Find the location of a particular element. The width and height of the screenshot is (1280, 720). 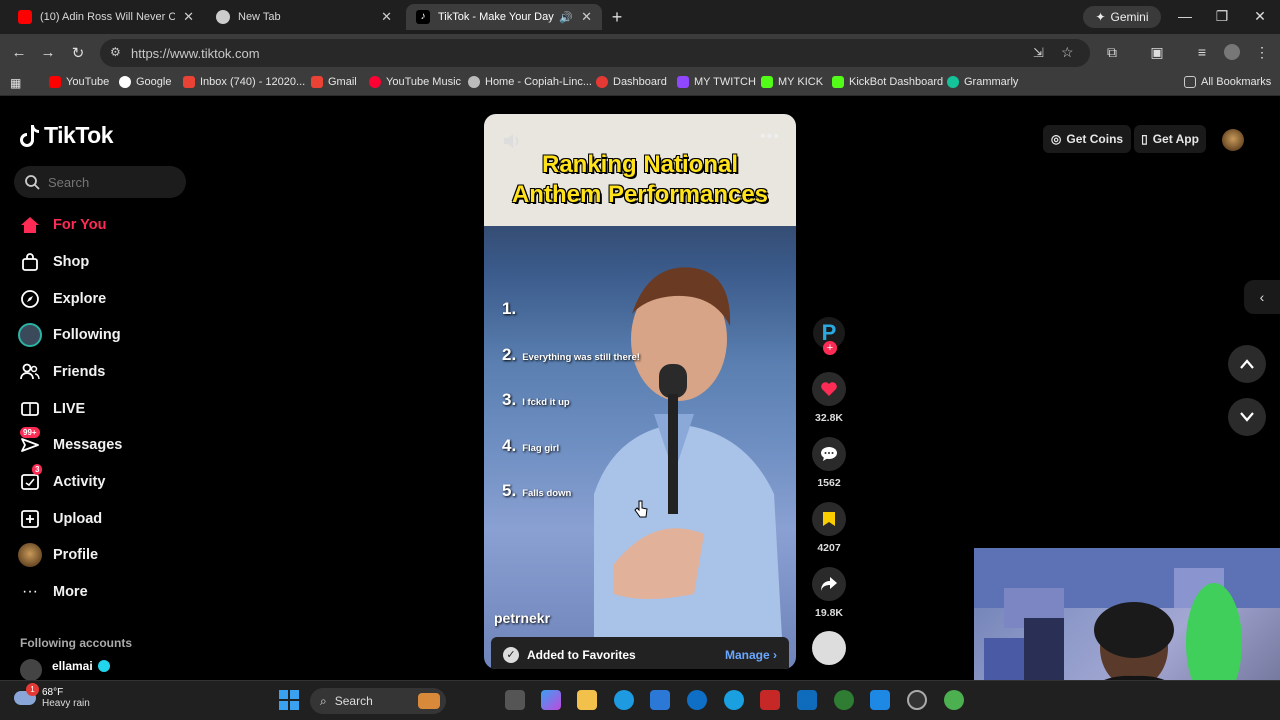

install-app-icon: ⇲ is located at coordinates (1038, 53).